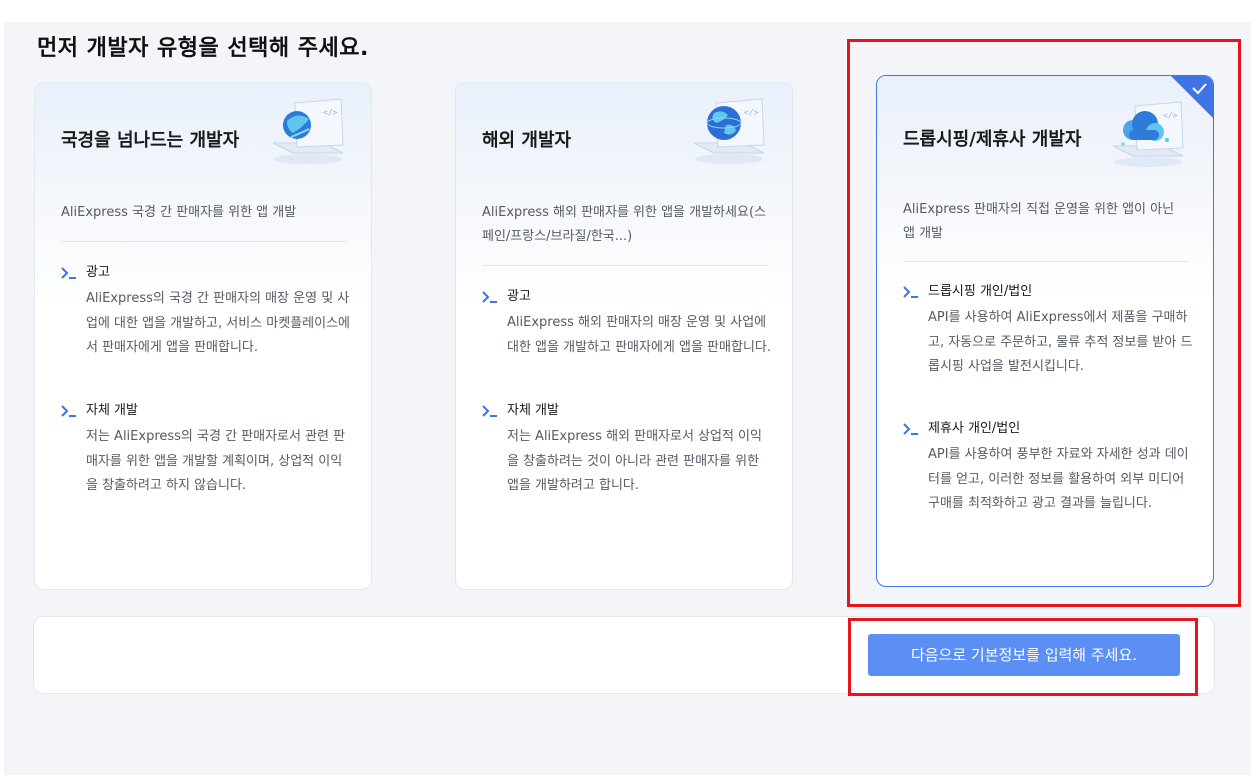 The height and width of the screenshot is (775, 1251). I want to click on card-title: 국경을 넘나드는 개발자, so click(150, 140).